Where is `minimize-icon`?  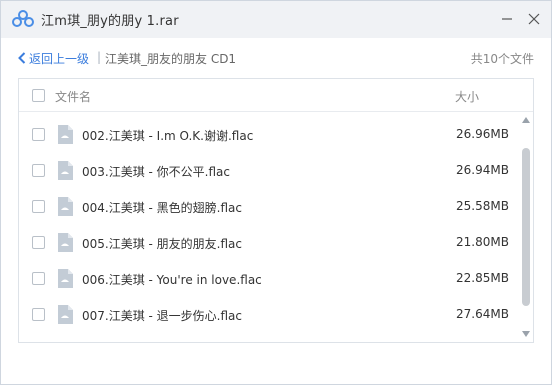
minimize-icon is located at coordinates (507, 19).